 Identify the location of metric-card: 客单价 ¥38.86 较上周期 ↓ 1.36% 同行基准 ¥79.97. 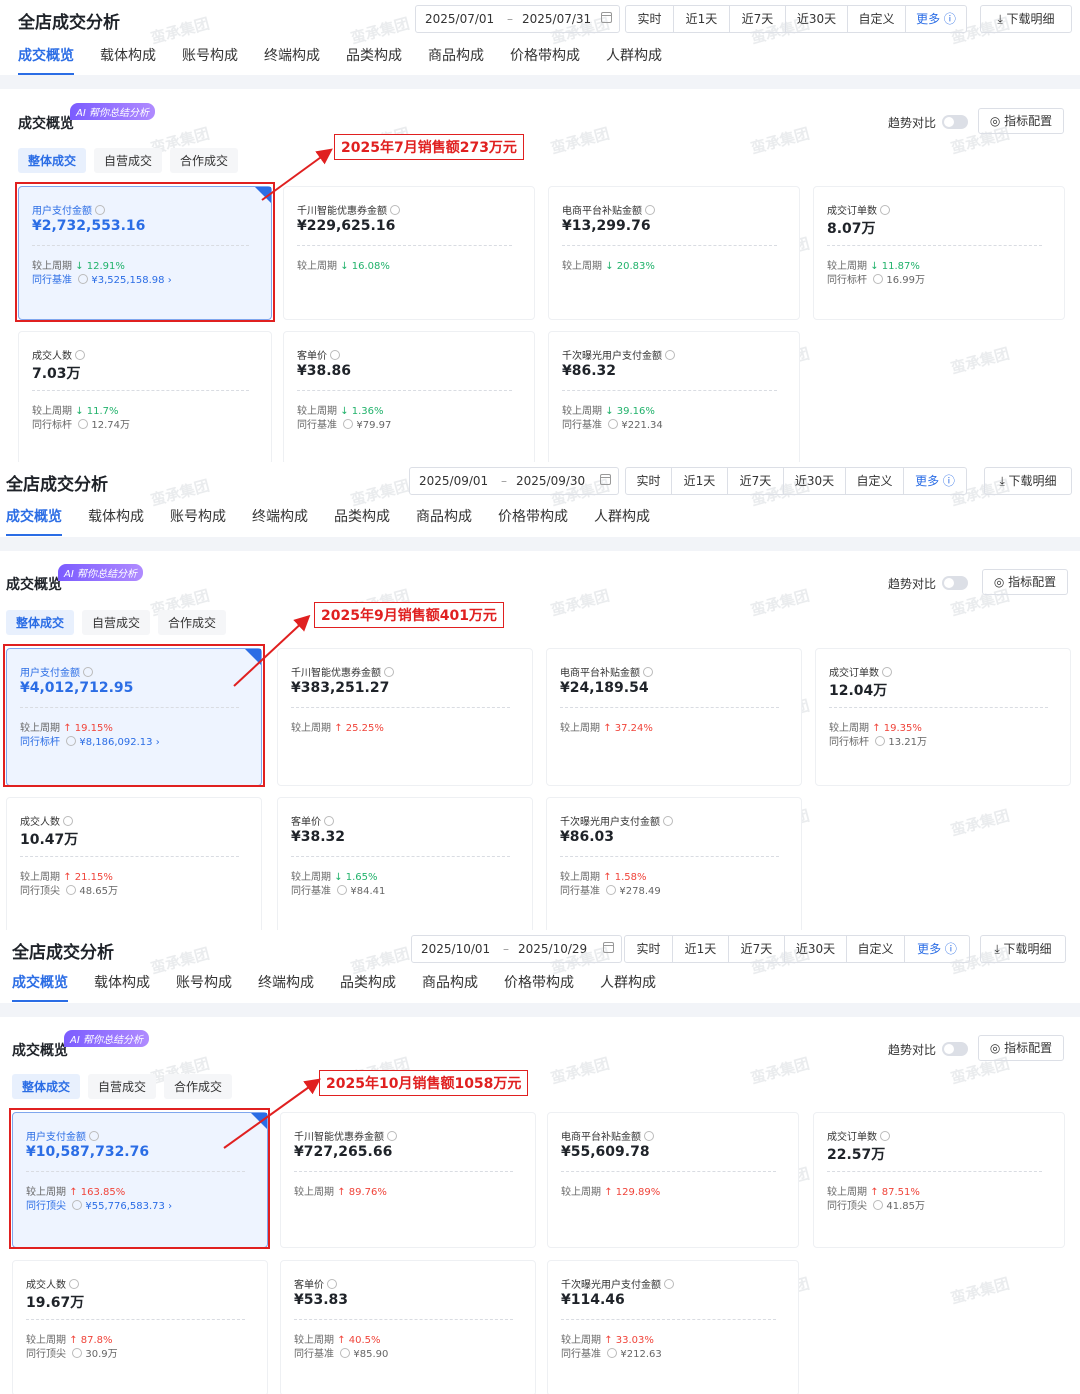
(409, 396).